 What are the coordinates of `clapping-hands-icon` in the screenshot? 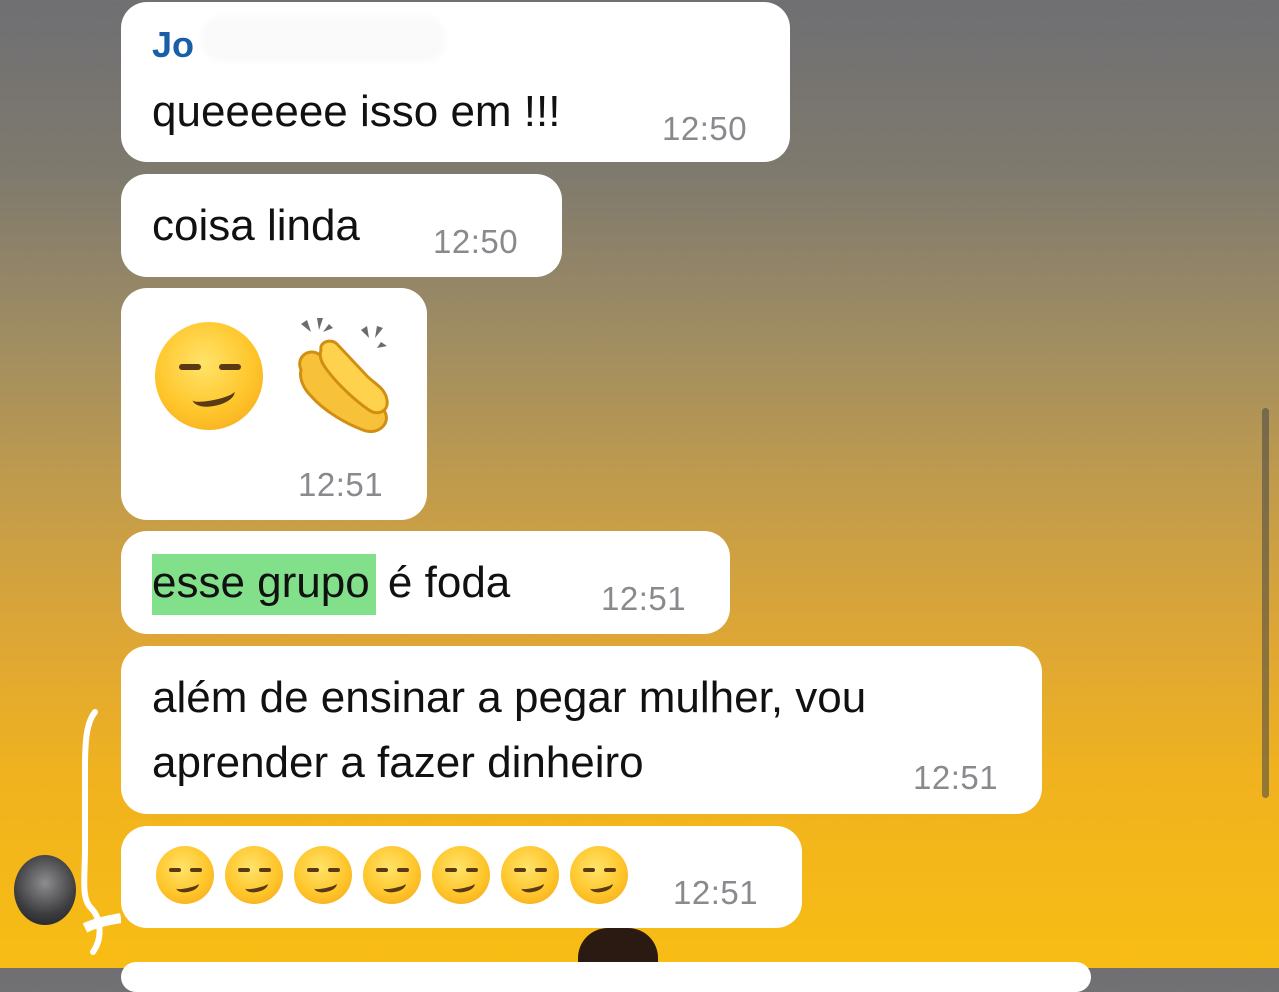 It's located at (343, 375).